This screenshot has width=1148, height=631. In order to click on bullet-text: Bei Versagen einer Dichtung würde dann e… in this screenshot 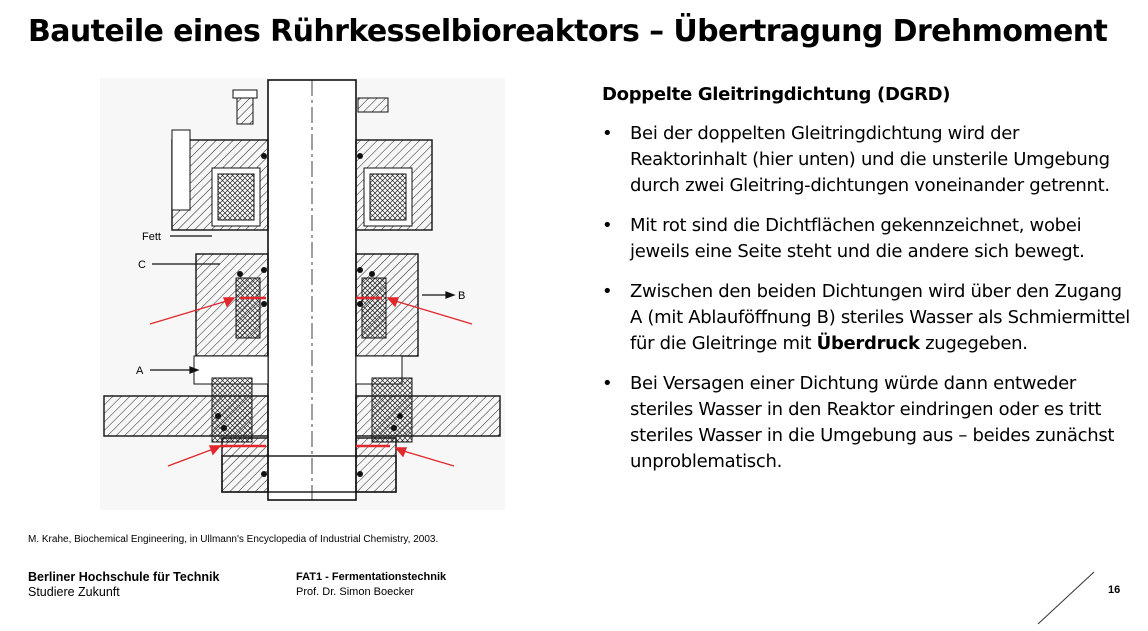, I will do `click(872, 422)`.